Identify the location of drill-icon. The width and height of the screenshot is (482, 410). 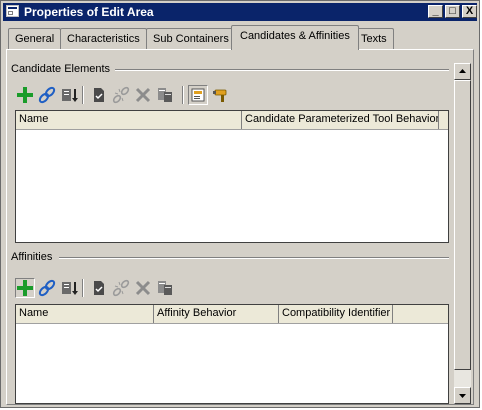
(220, 95).